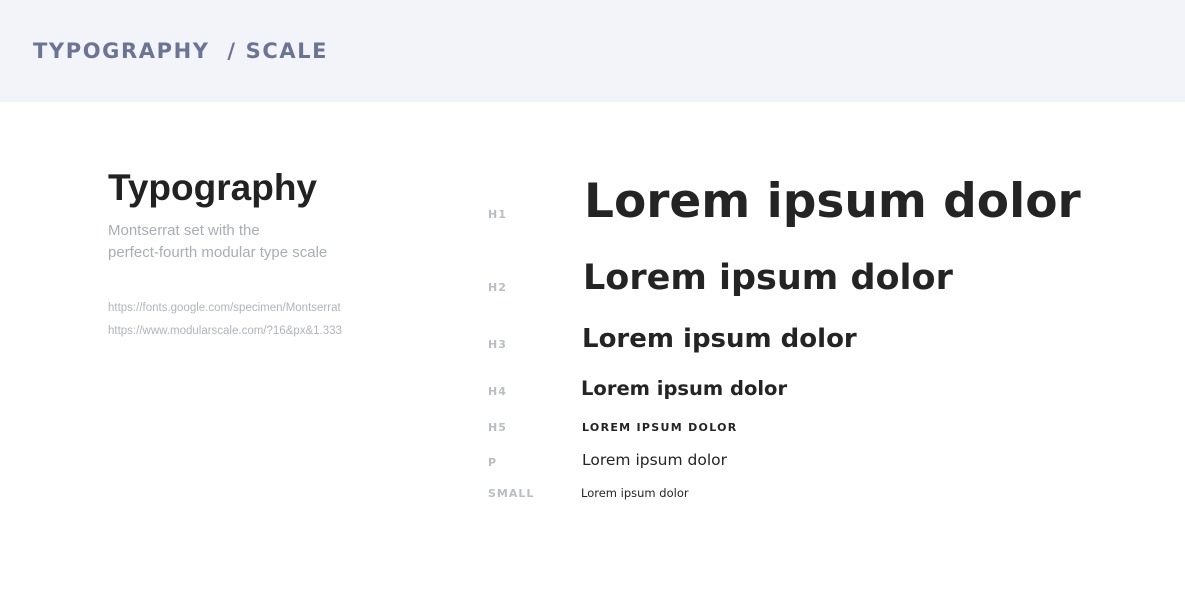 This screenshot has width=1185, height=592. Describe the element at coordinates (832, 201) in the screenshot. I see `scale-sample-h1: Lorem ipsum dolor` at that location.